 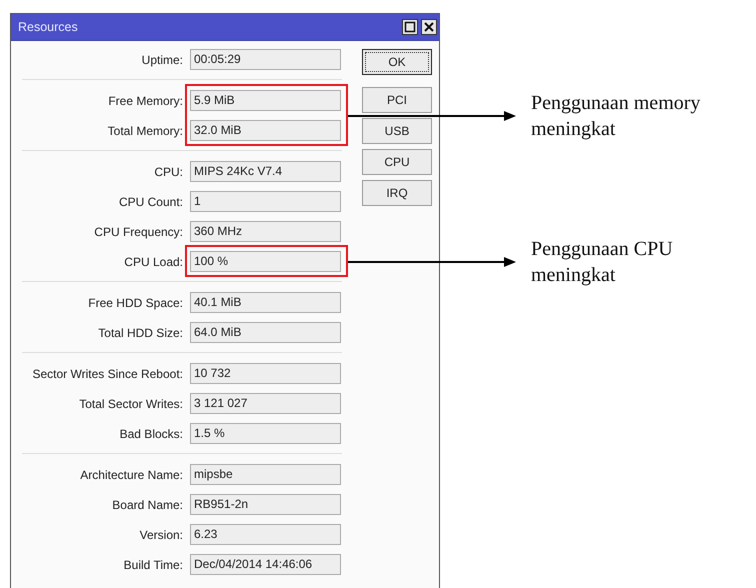 I want to click on field-label: Total Sector Writes:, so click(x=130, y=403).